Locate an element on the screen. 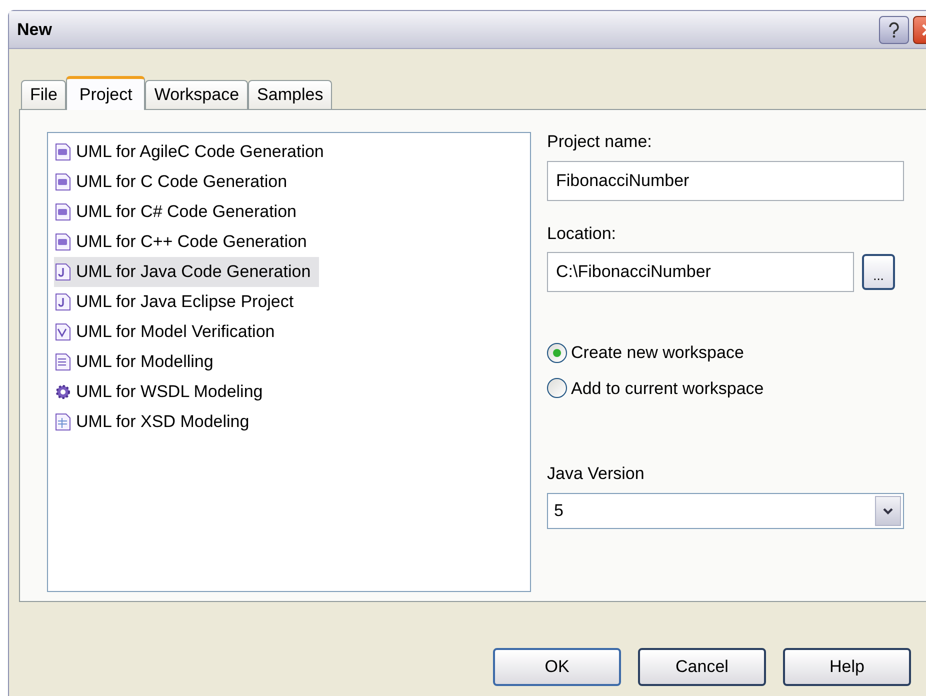 The width and height of the screenshot is (926, 696). item-label: UML for Java Eclipse Project is located at coordinates (185, 302).